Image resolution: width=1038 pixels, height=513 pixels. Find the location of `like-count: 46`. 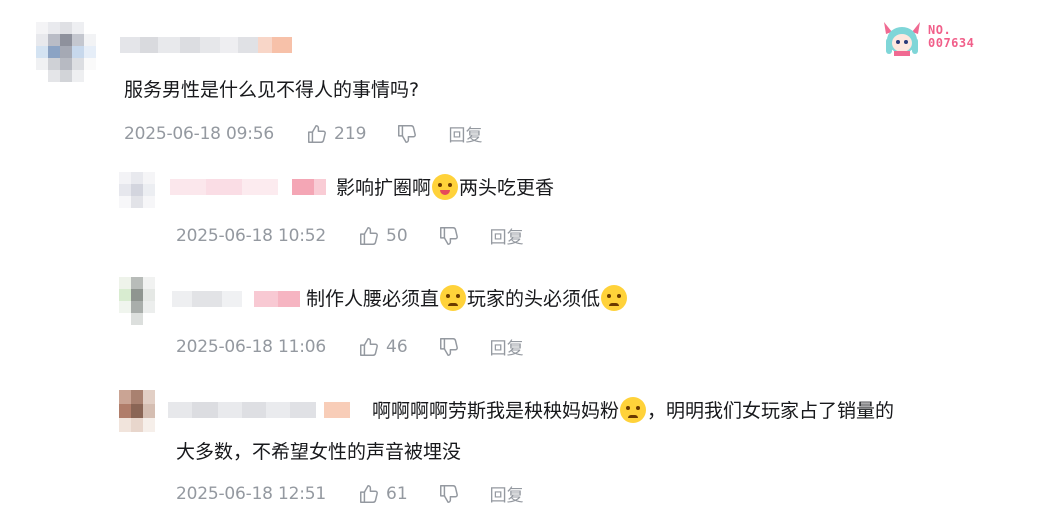

like-count: 46 is located at coordinates (397, 346).